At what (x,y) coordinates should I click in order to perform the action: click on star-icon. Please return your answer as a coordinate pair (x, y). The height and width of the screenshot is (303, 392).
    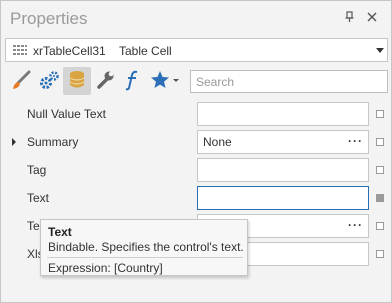
    Looking at the image, I should click on (165, 81).